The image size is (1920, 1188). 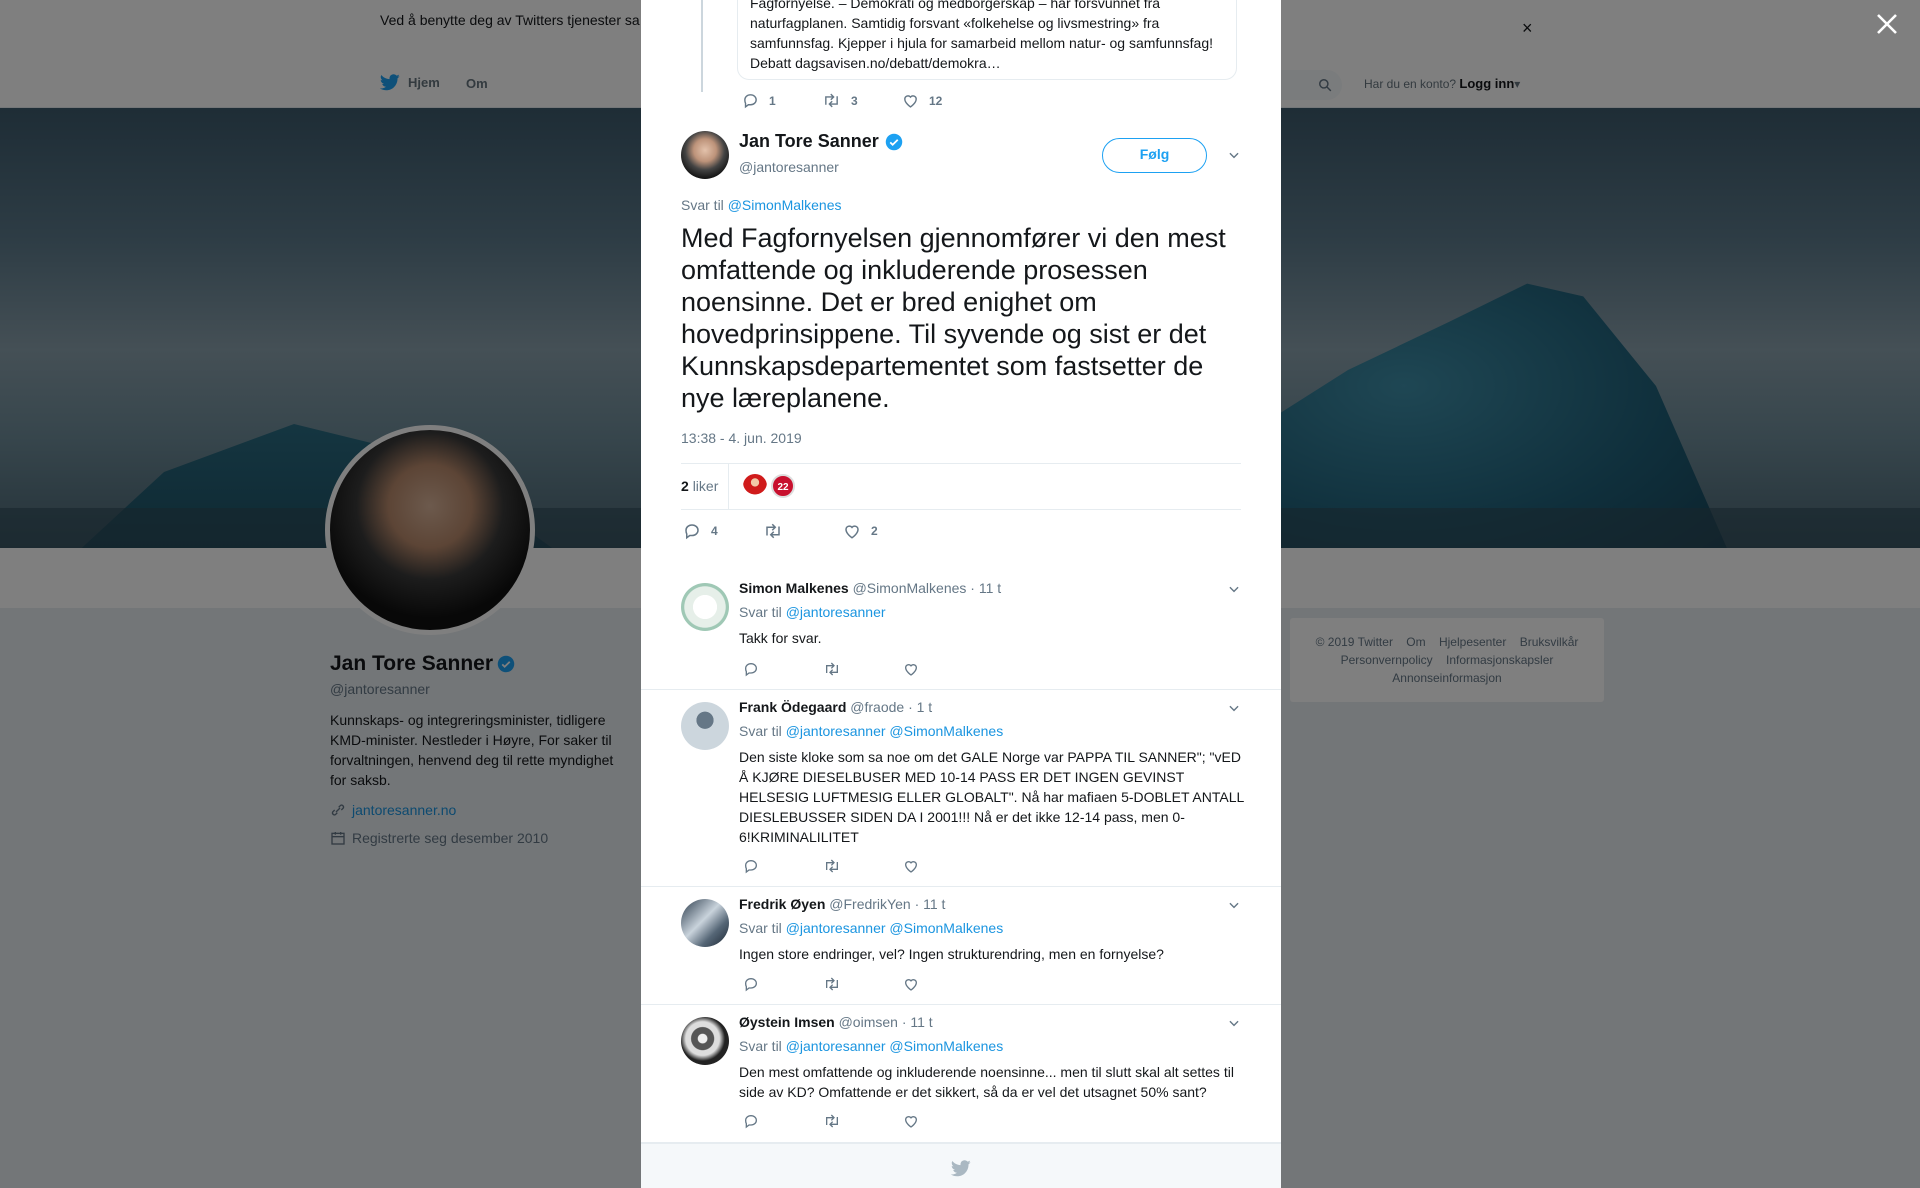 I want to click on reply-header: Øystein Imsen @oimsen · 11 t, so click(x=836, y=1022).